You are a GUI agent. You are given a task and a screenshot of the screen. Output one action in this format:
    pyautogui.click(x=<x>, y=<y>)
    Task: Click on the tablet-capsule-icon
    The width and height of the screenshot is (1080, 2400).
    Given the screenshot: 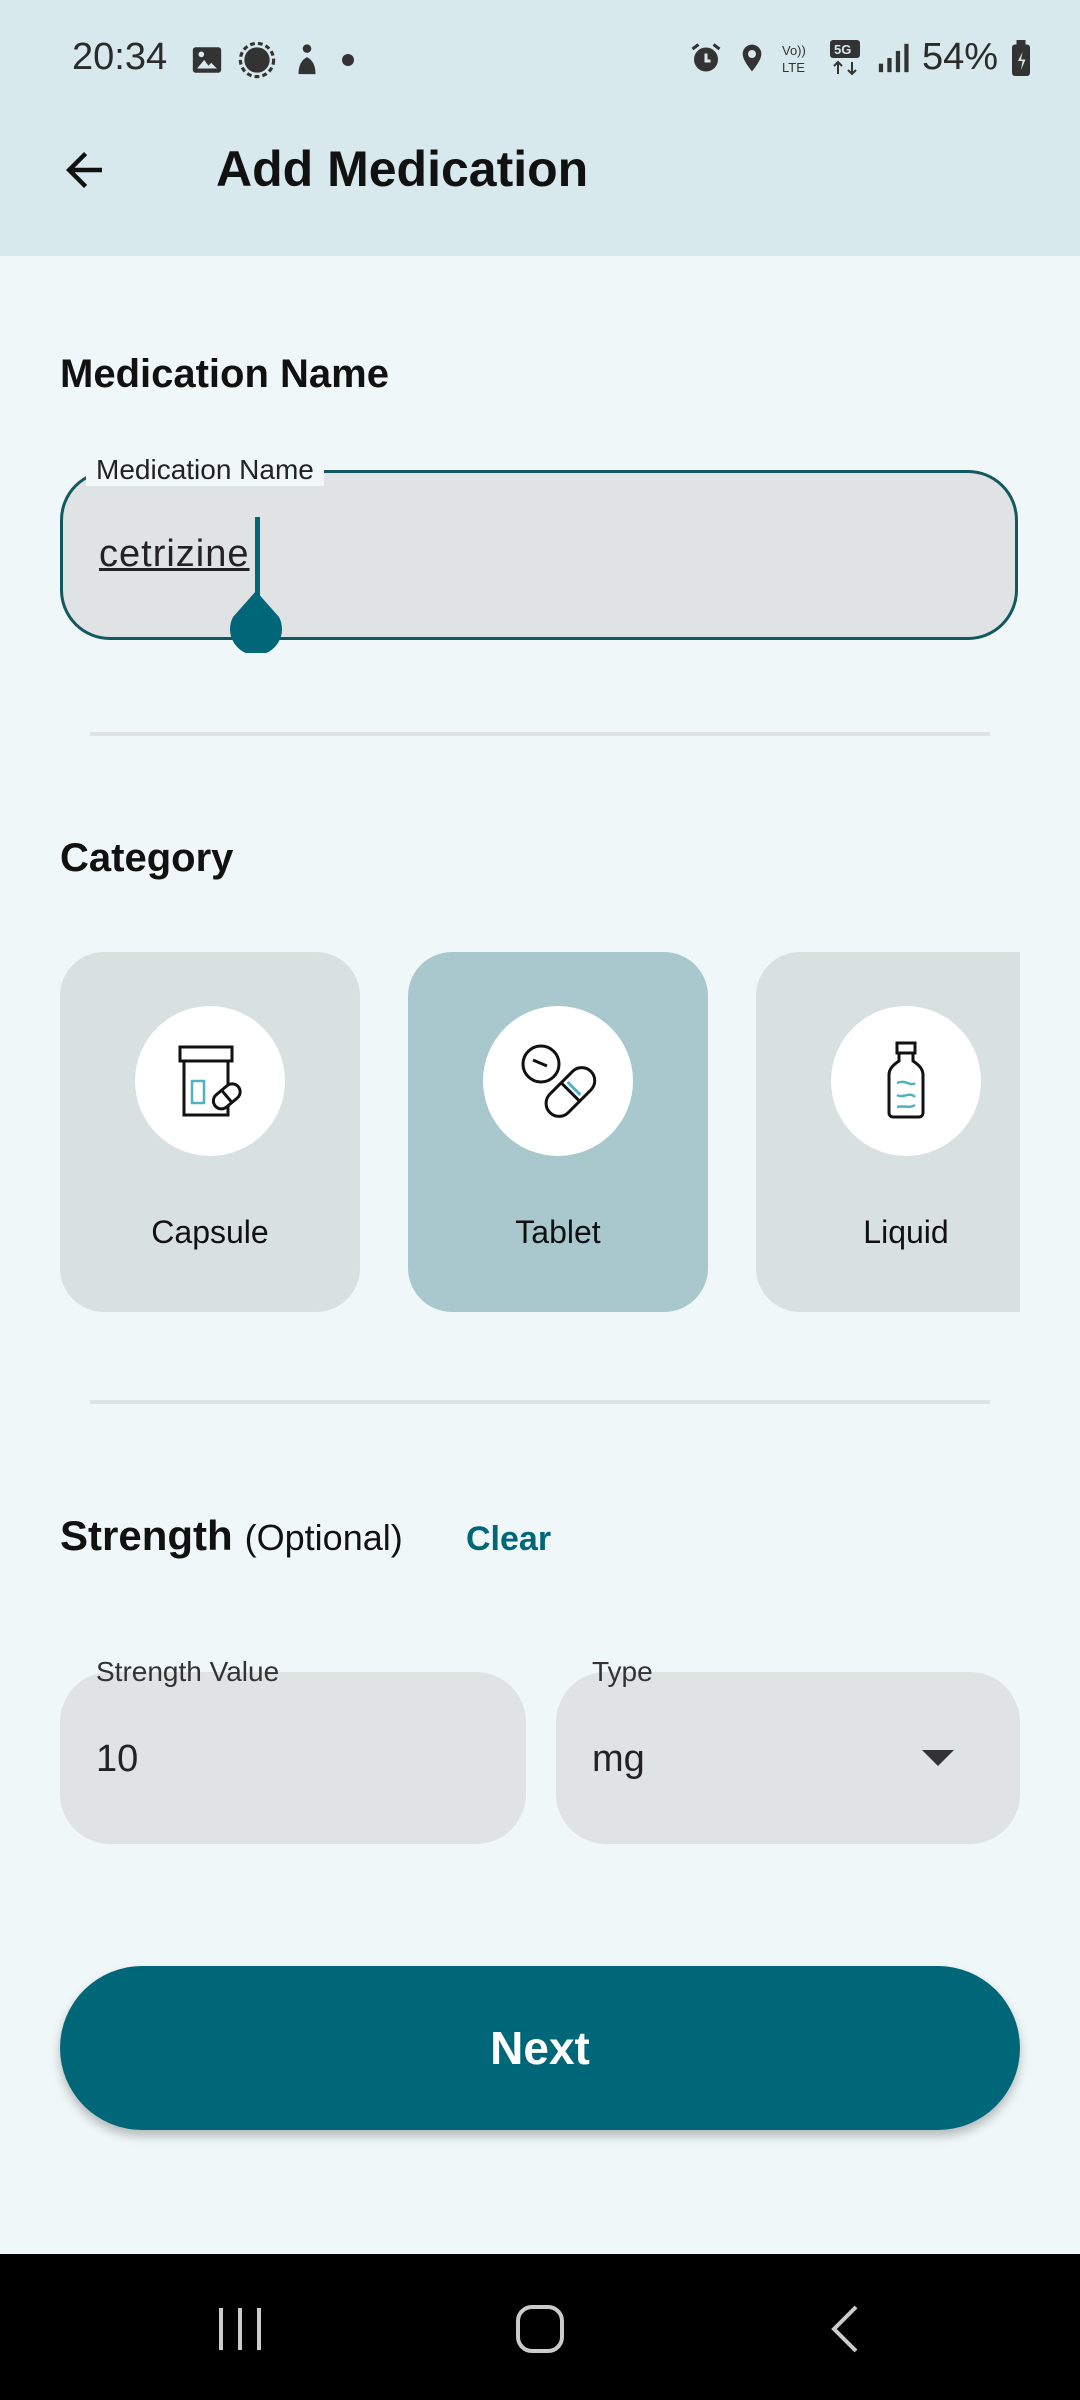 What is the action you would take?
    pyautogui.click(x=559, y=1081)
    